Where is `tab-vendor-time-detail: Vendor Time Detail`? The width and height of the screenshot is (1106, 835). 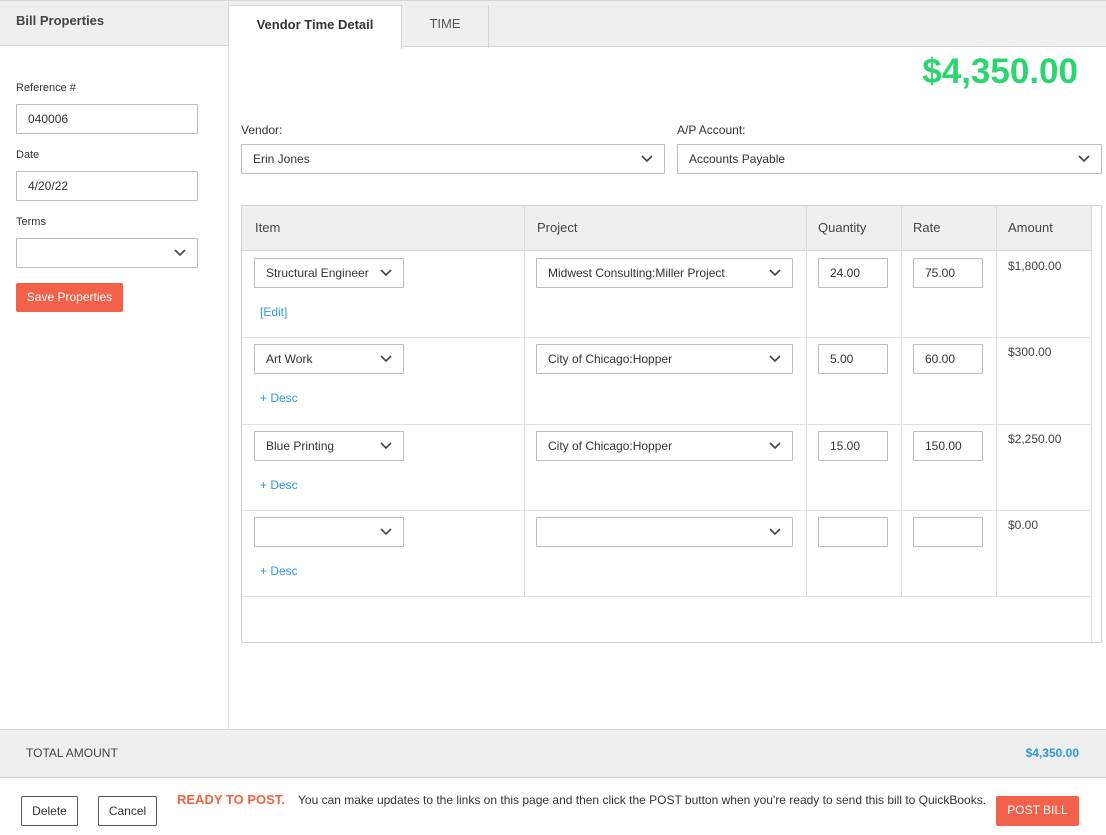 tab-vendor-time-detail: Vendor Time Detail is located at coordinates (315, 27).